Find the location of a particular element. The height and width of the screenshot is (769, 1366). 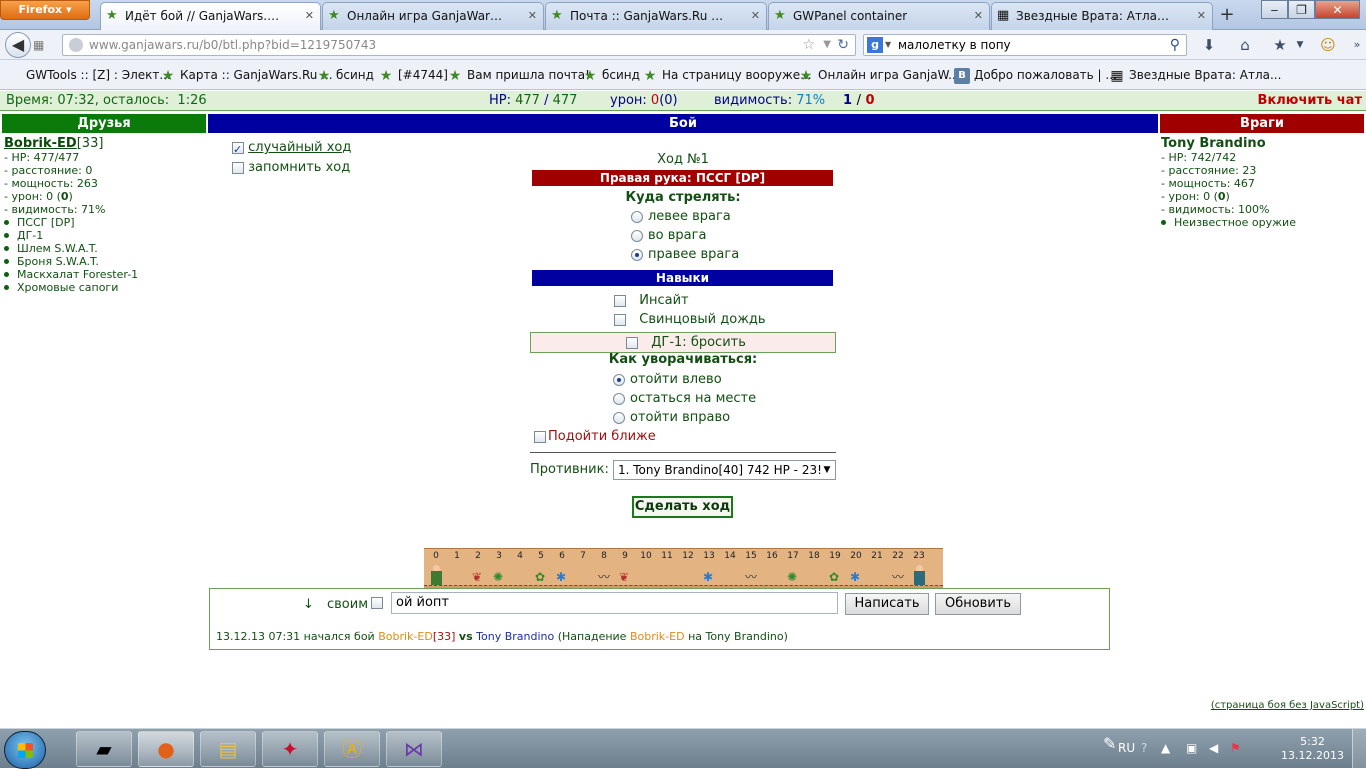

send-message-button: Написать is located at coordinates (887, 604).